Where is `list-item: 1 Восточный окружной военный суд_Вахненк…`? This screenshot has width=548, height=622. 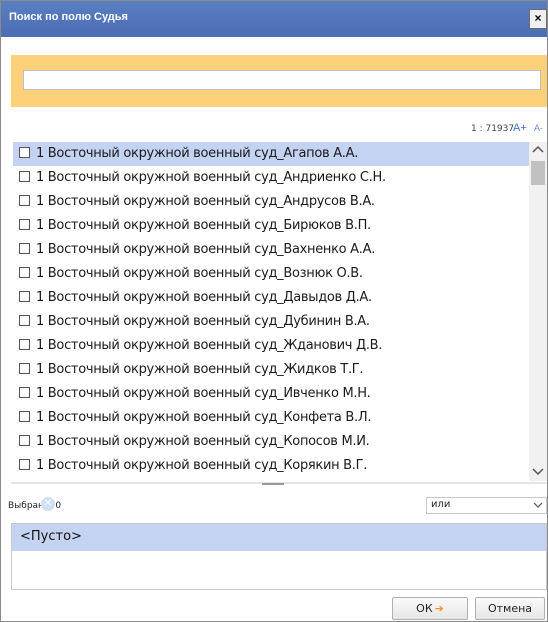 list-item: 1 Восточный окружной военный суд_Вахненк… is located at coordinates (271, 250).